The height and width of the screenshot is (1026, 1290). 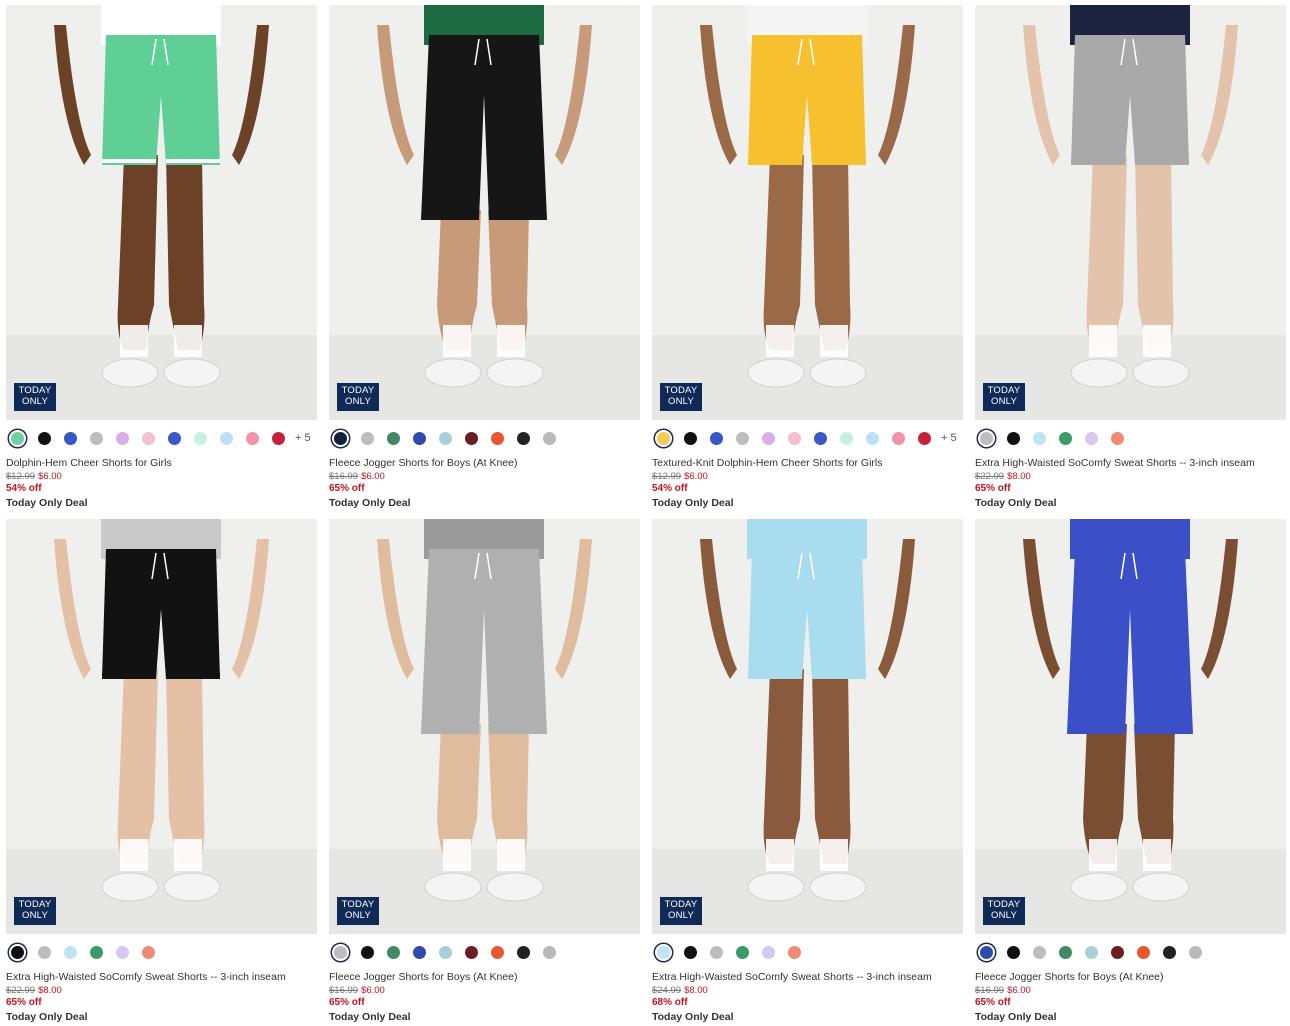 I want to click on discount-label: 65% off, so click(x=24, y=1002).